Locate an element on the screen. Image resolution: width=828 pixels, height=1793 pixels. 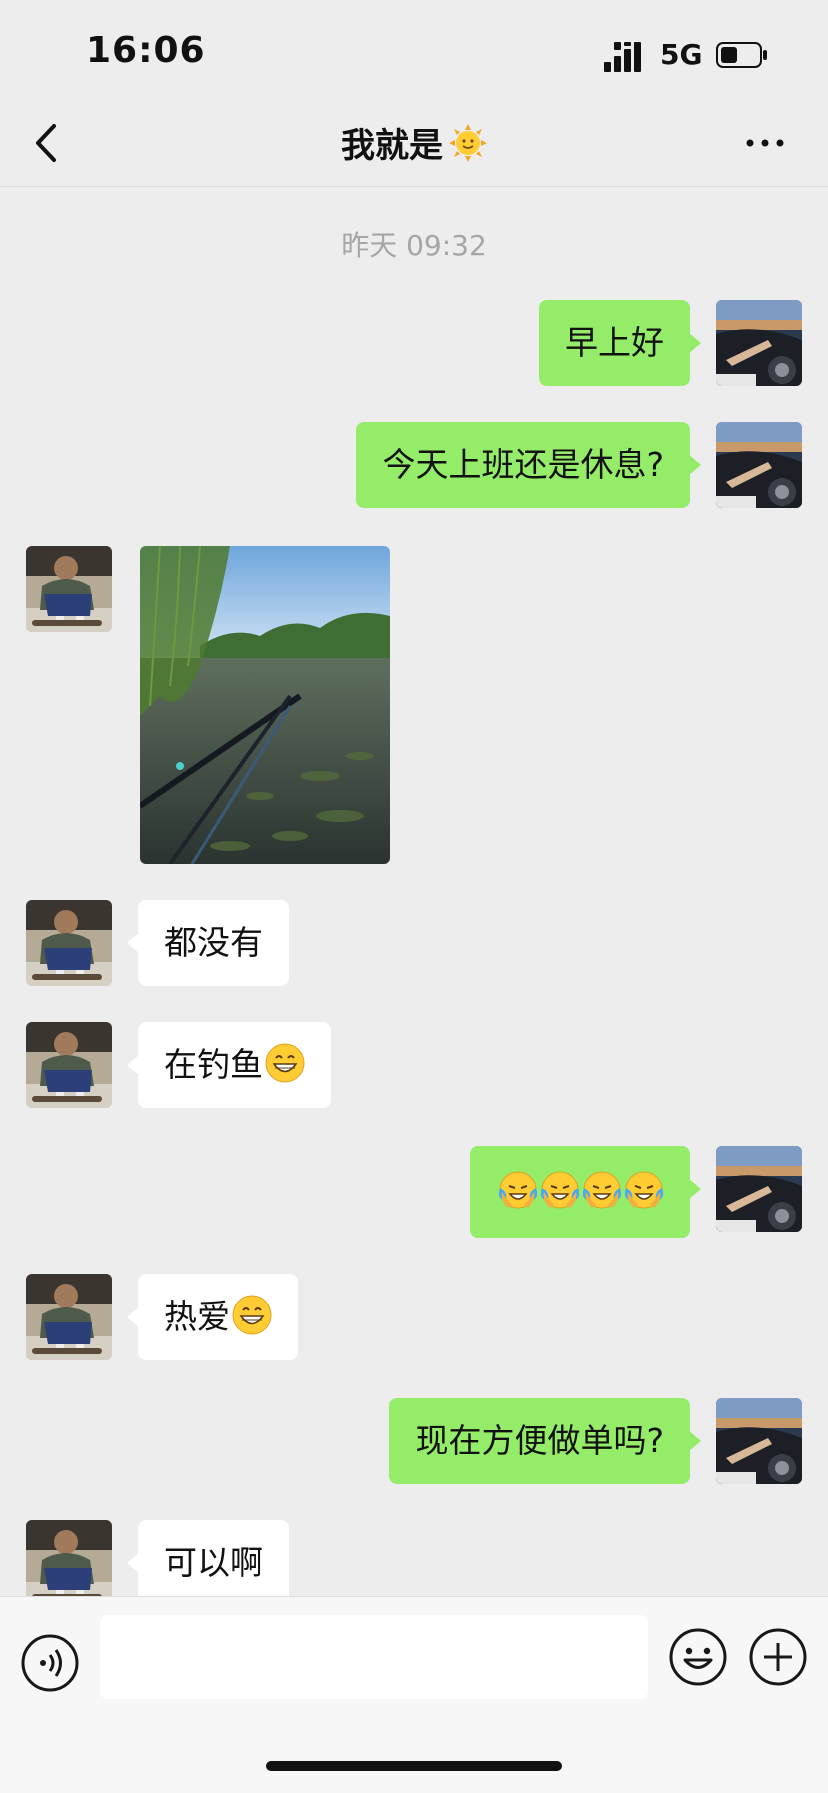
message-bubble-sent: 早上好 is located at coordinates (620, 343).